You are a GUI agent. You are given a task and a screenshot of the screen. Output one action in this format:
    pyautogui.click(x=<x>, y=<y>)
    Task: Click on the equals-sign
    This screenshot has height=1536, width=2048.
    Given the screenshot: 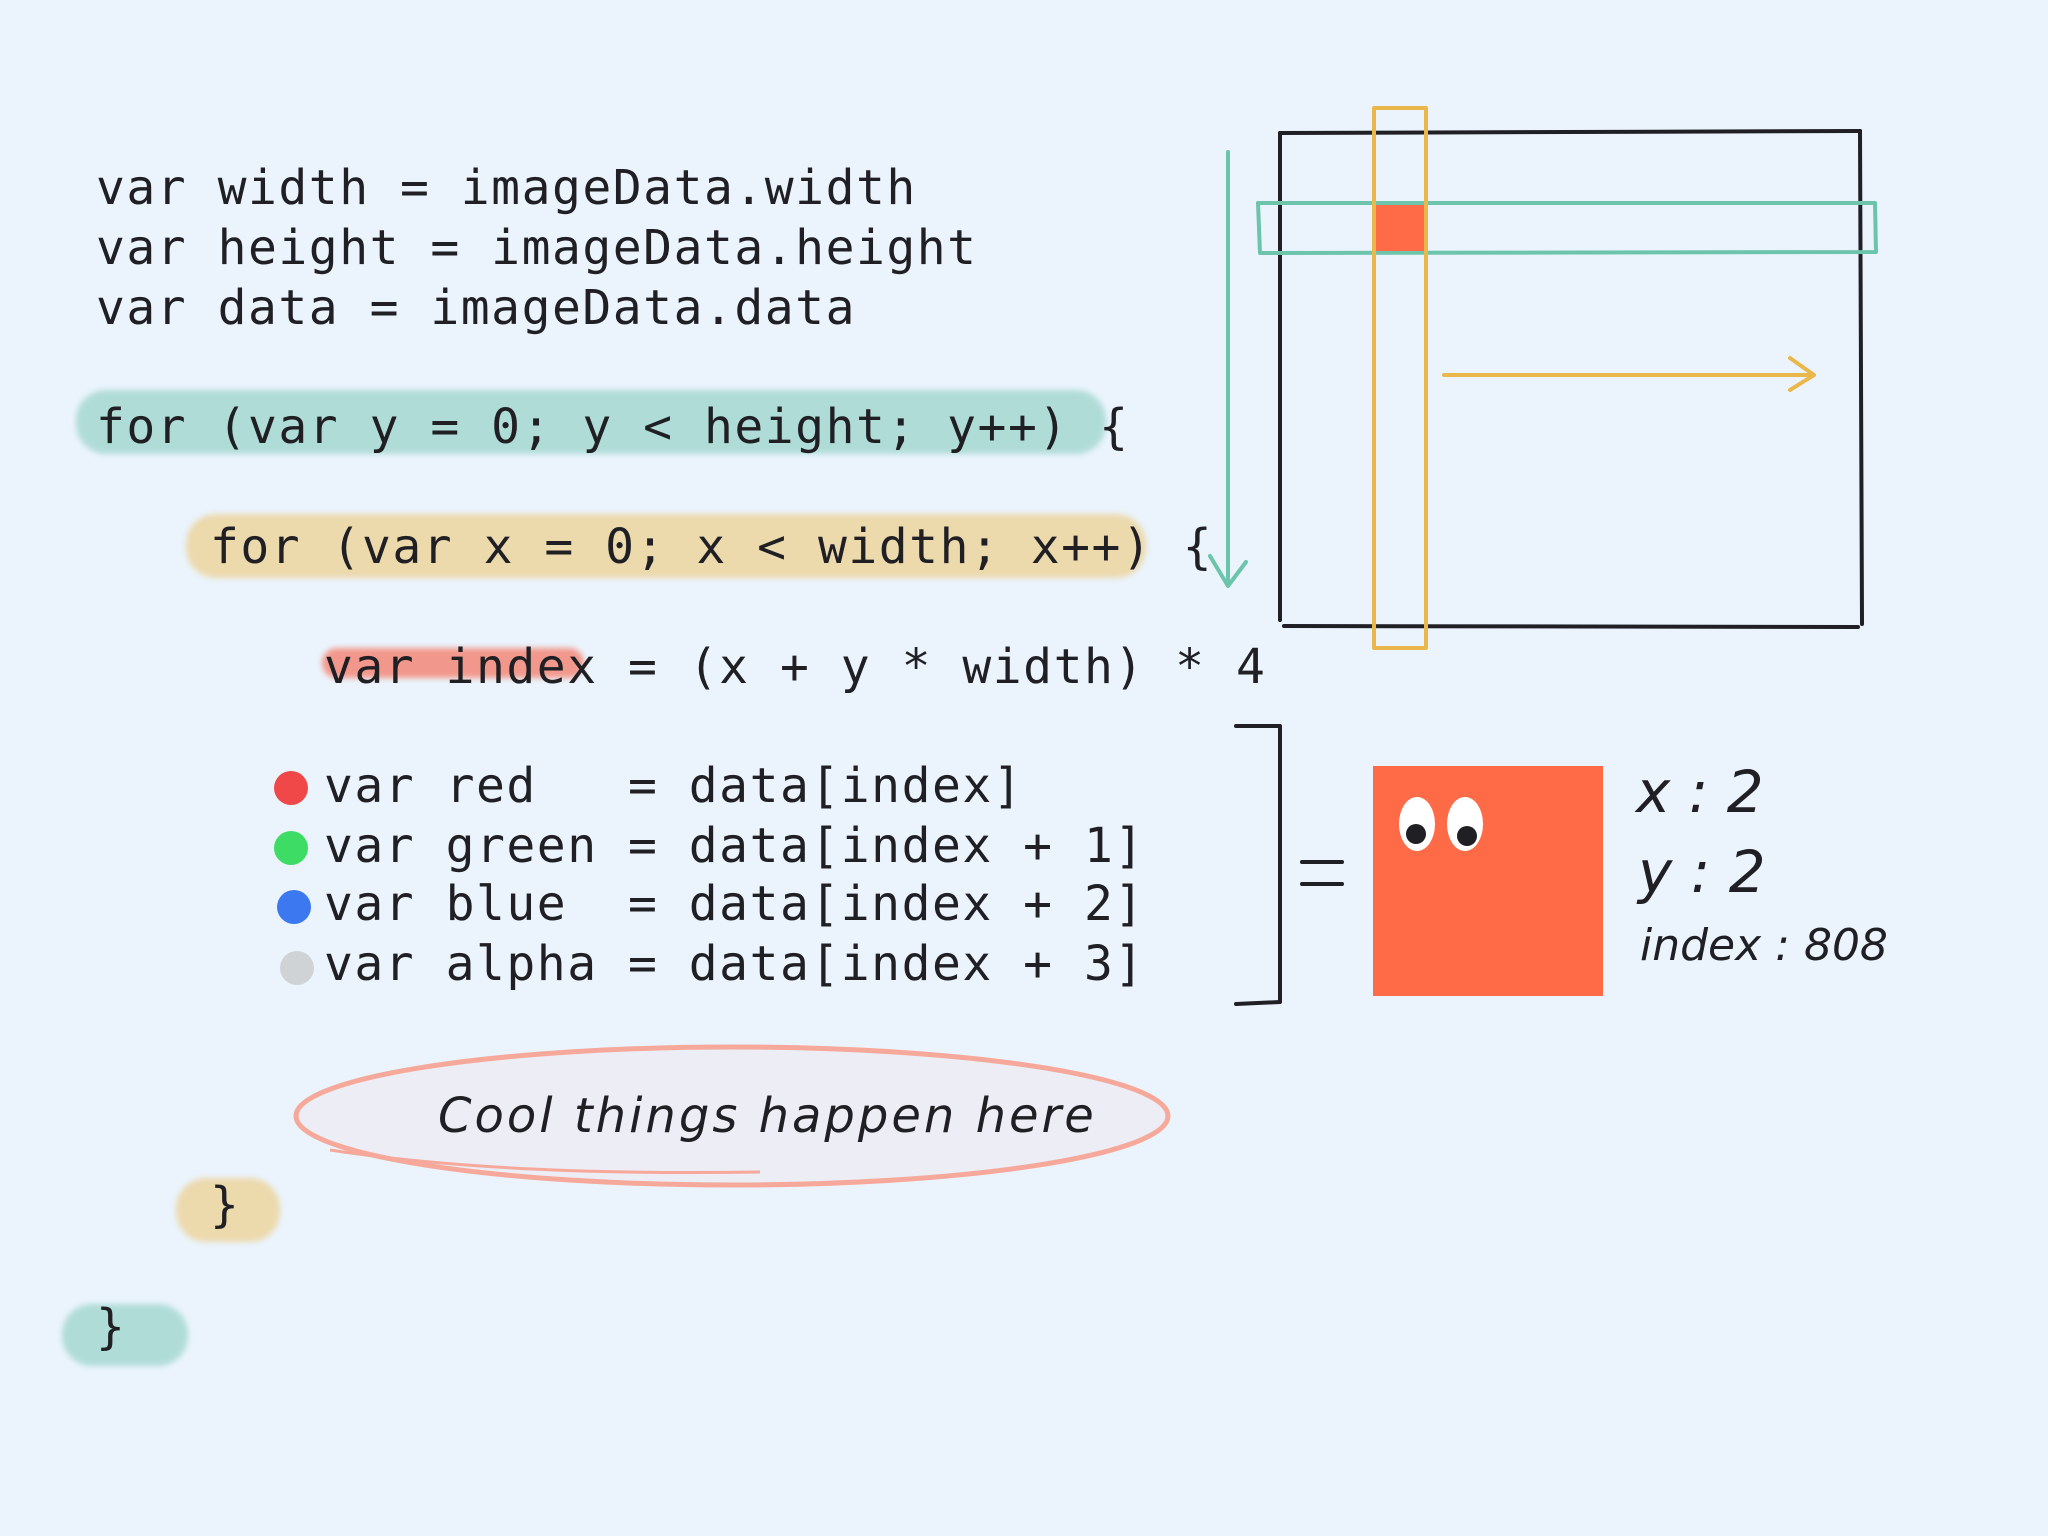 What is the action you would take?
    pyautogui.click(x=1322, y=873)
    